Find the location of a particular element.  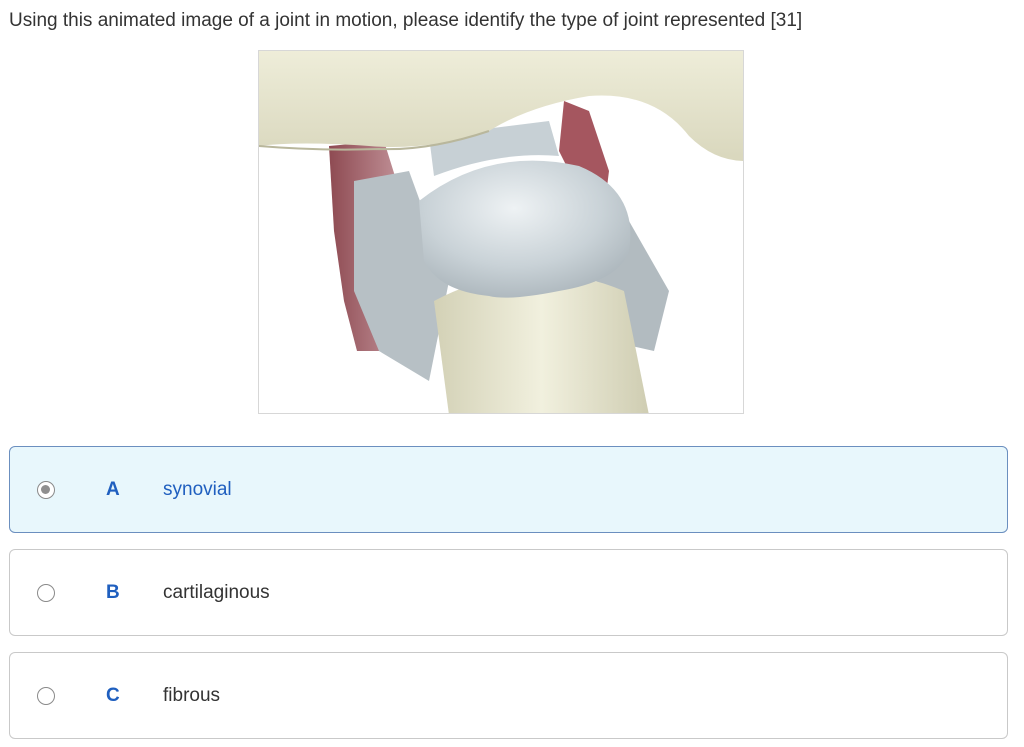

option-text-c: fibrous is located at coordinates (192, 695).